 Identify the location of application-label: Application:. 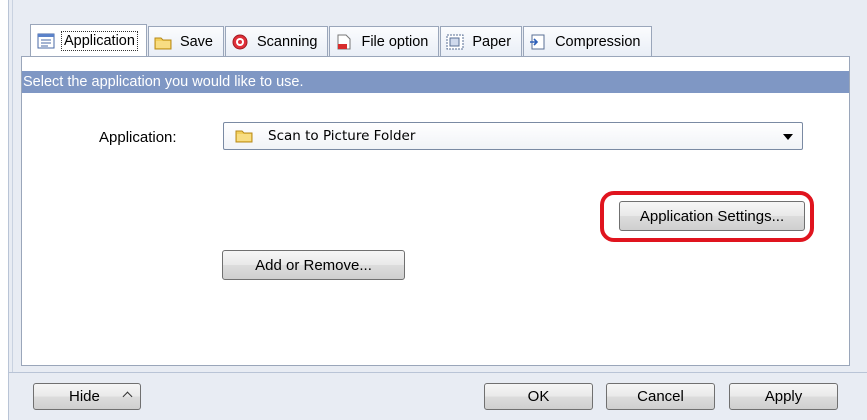
(138, 137).